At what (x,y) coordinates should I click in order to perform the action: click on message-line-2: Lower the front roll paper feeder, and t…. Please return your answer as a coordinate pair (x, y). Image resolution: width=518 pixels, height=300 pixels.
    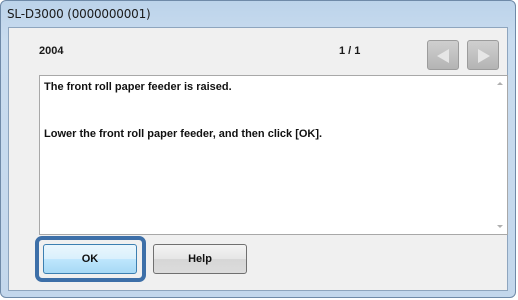
    Looking at the image, I should click on (183, 134).